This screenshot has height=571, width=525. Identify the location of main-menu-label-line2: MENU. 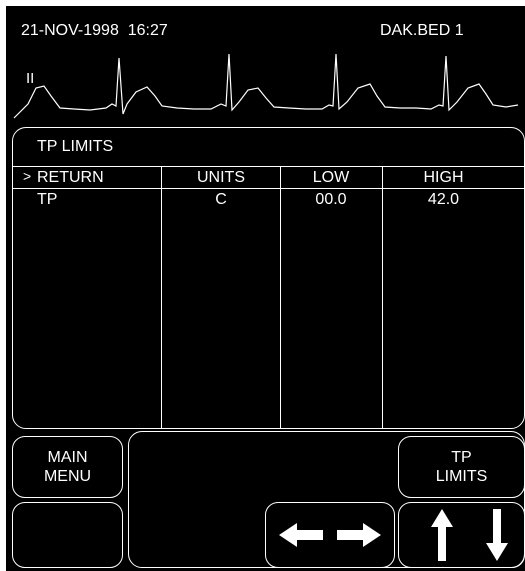
(67, 476).